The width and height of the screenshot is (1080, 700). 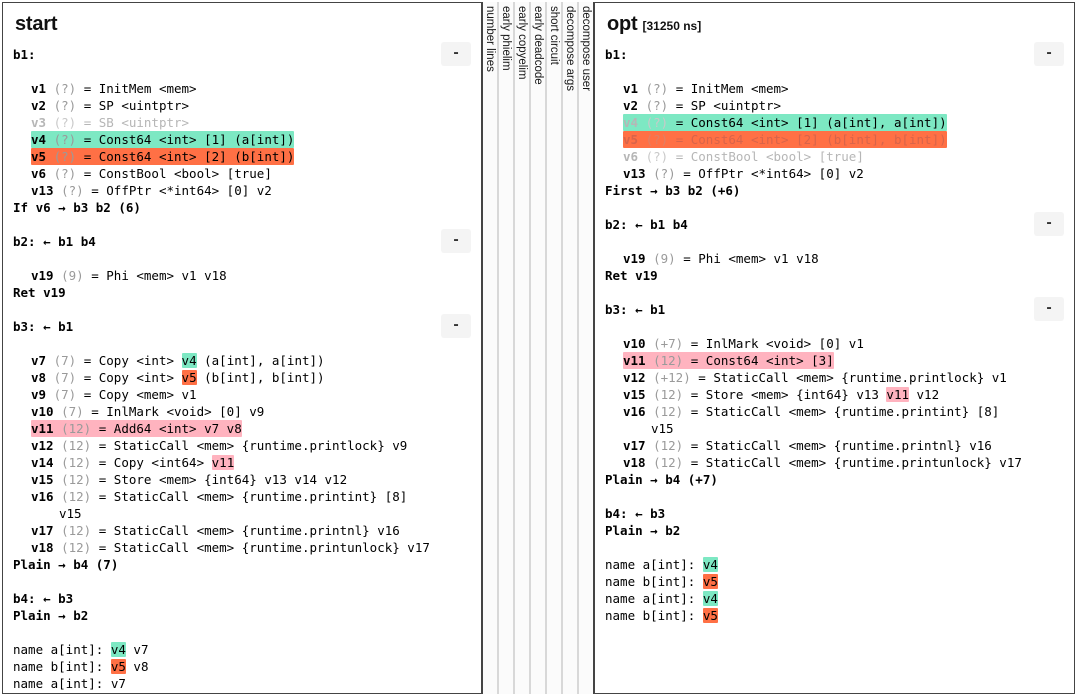 I want to click on ssa-value-id: v19, so click(x=42, y=275).